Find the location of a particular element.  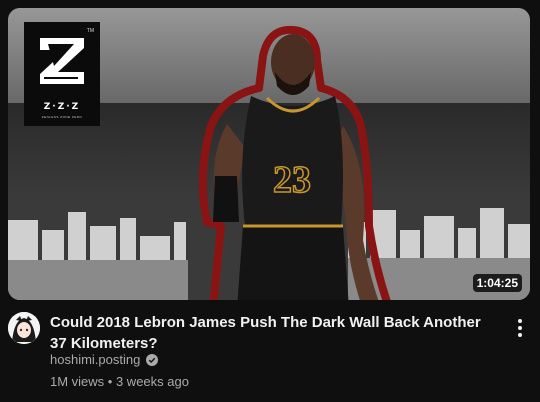

view-count: 1M views is located at coordinates (77, 381).